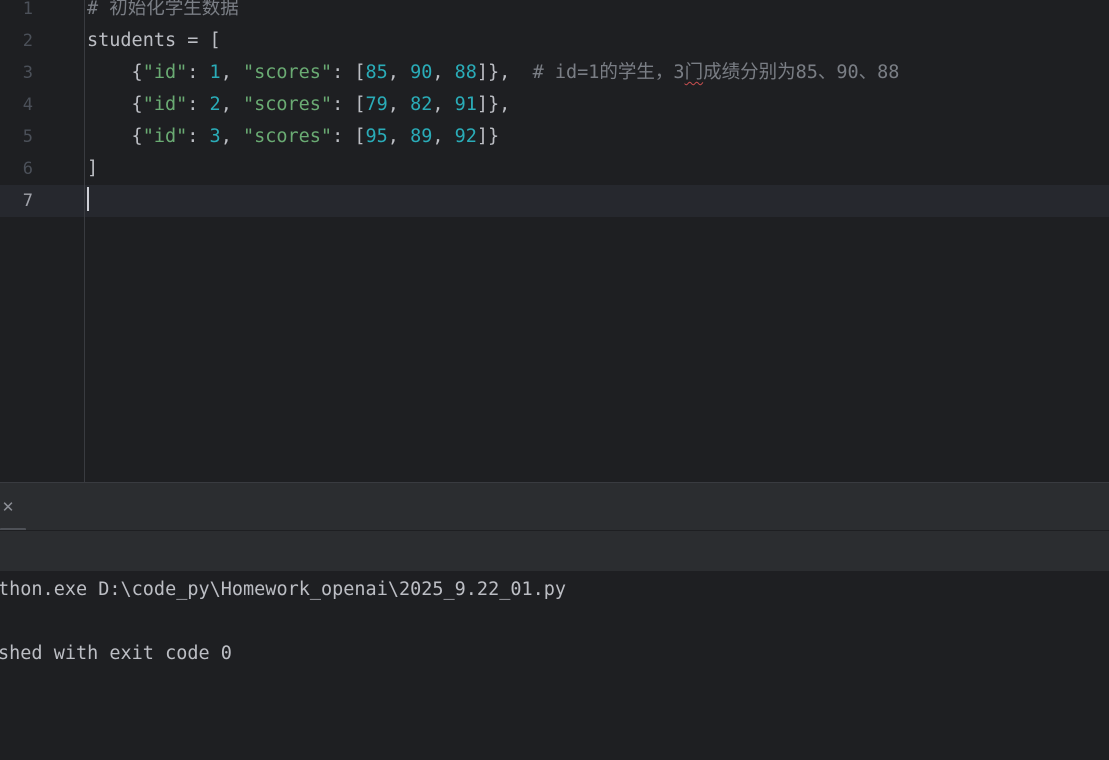  I want to click on code-token: 89, so click(421, 136).